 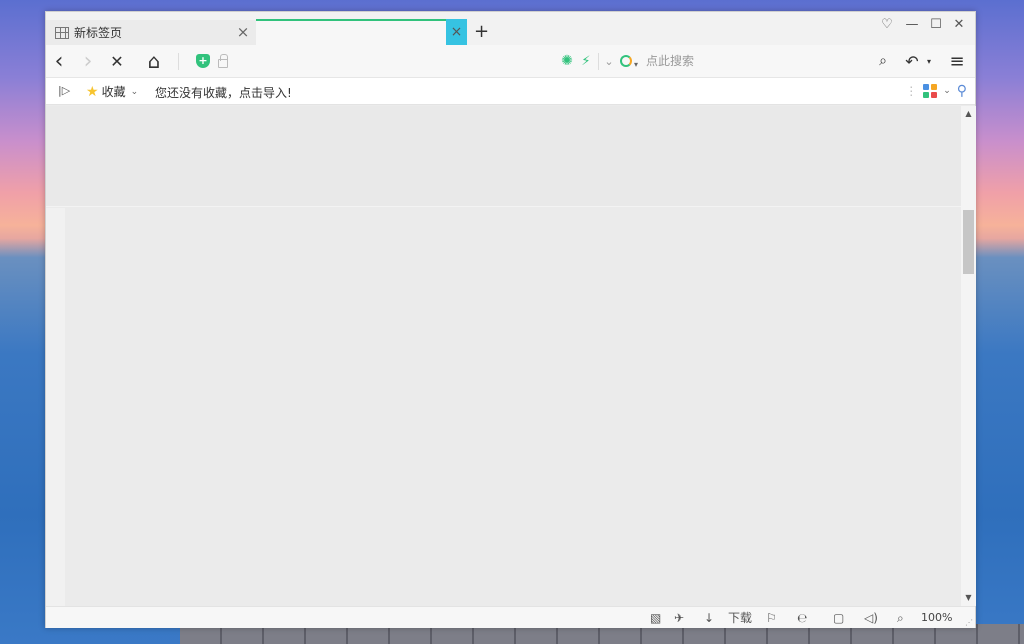 What do you see at coordinates (968, 242) in the screenshot?
I see `scrollbar-thumb` at bounding box center [968, 242].